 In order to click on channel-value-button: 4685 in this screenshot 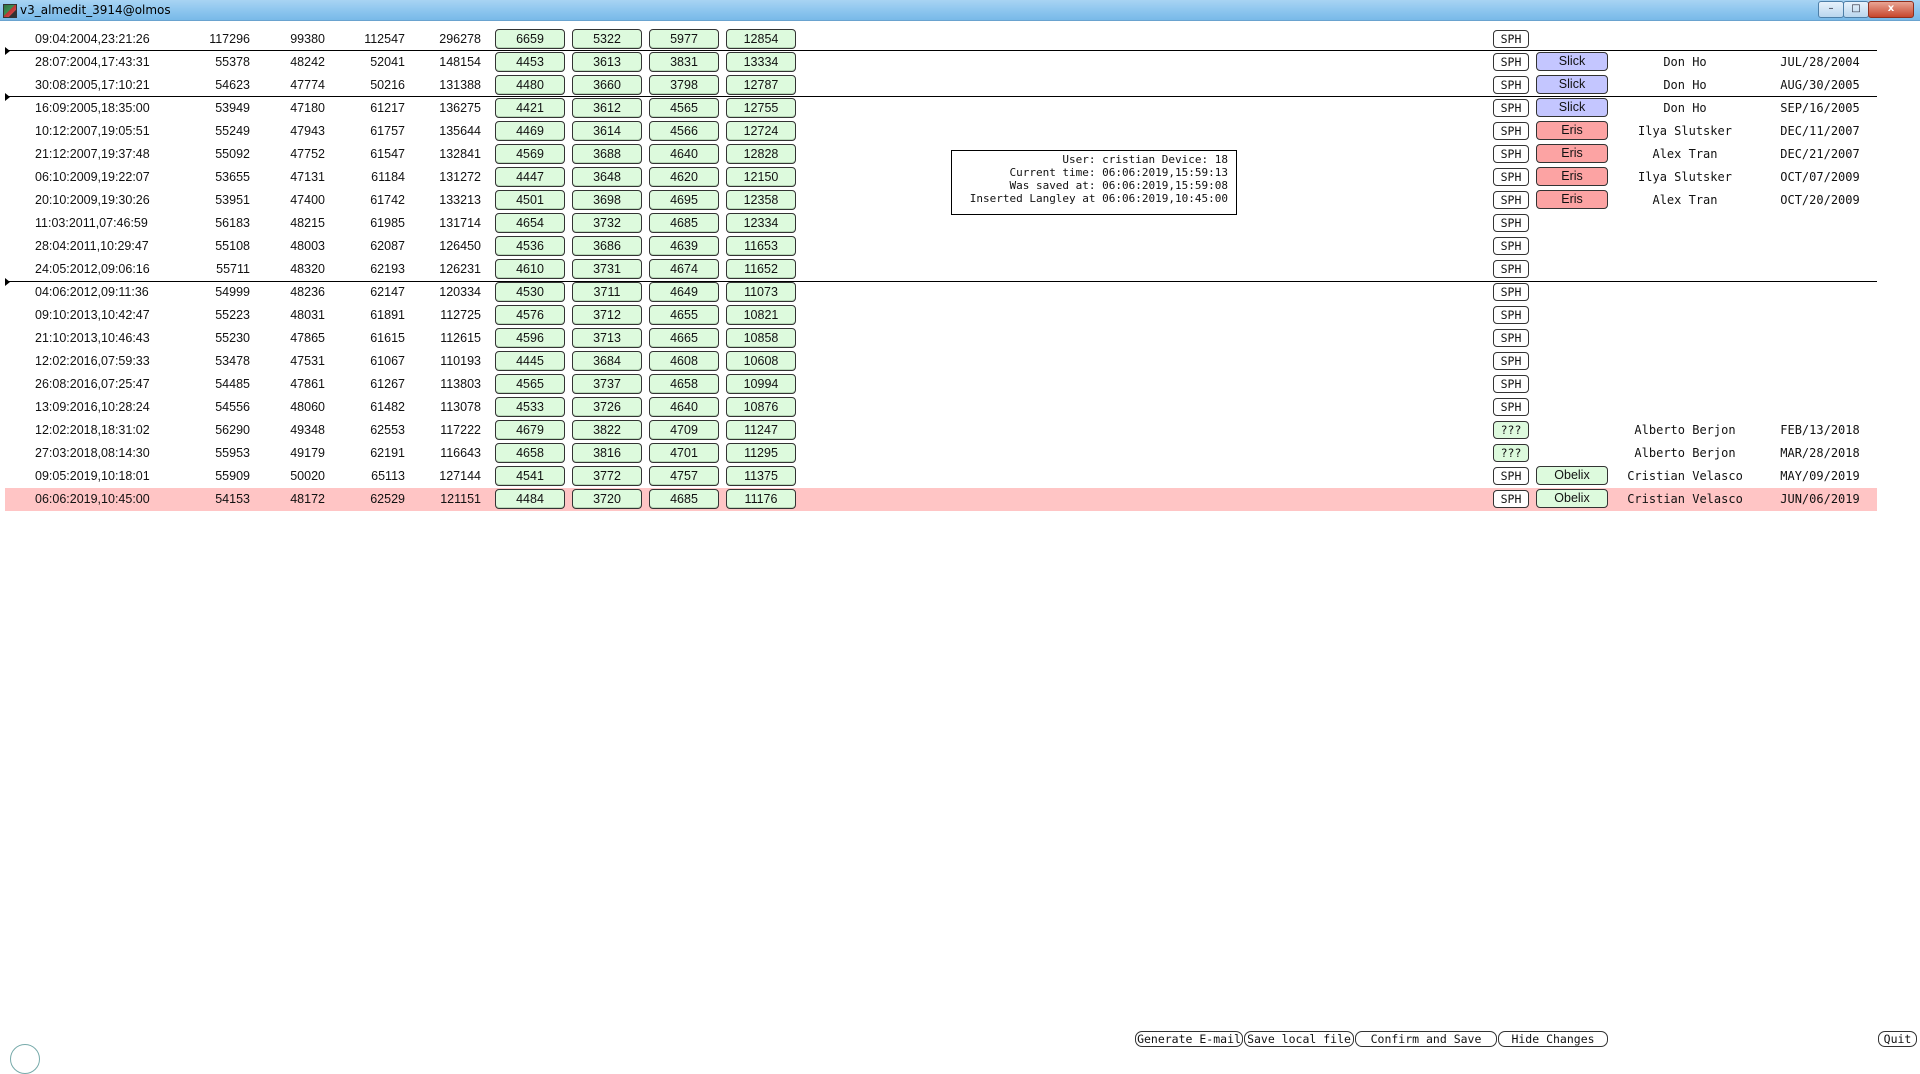, I will do `click(684, 499)`.